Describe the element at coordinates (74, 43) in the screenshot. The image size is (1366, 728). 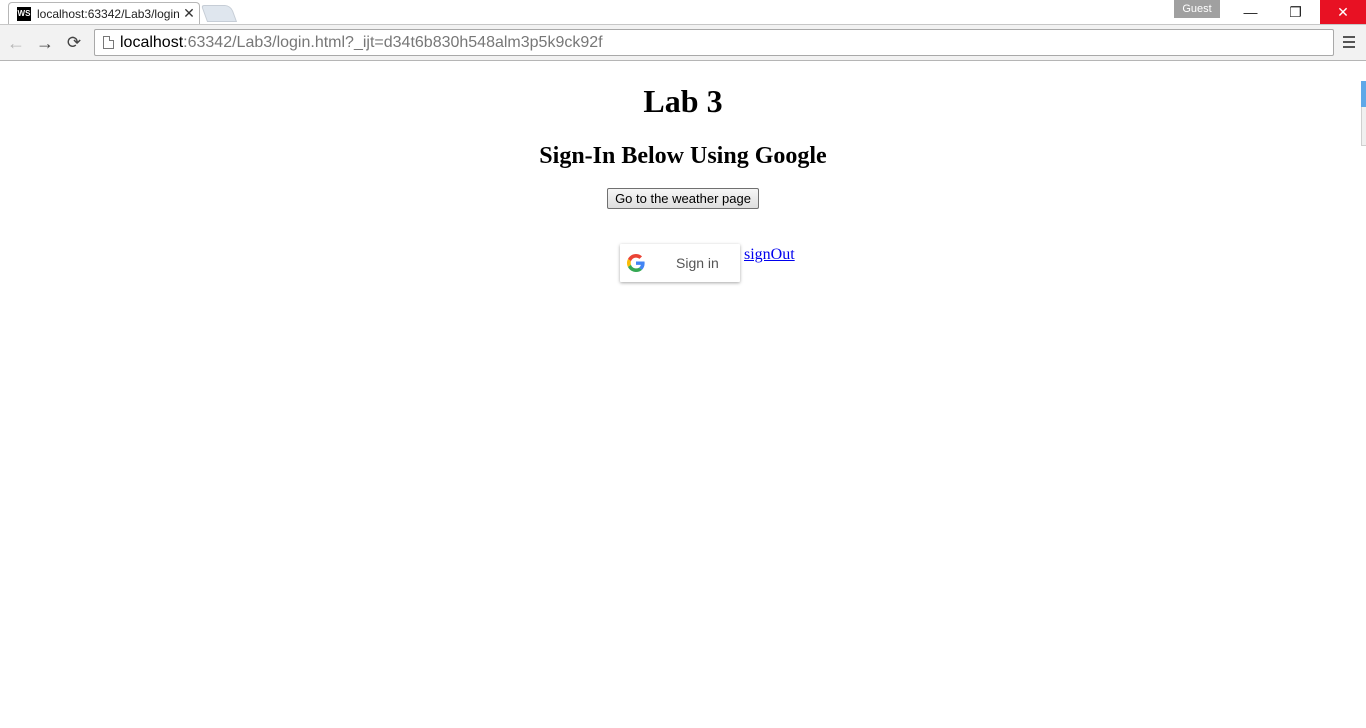
I see `reload-icon: ⟳` at that location.